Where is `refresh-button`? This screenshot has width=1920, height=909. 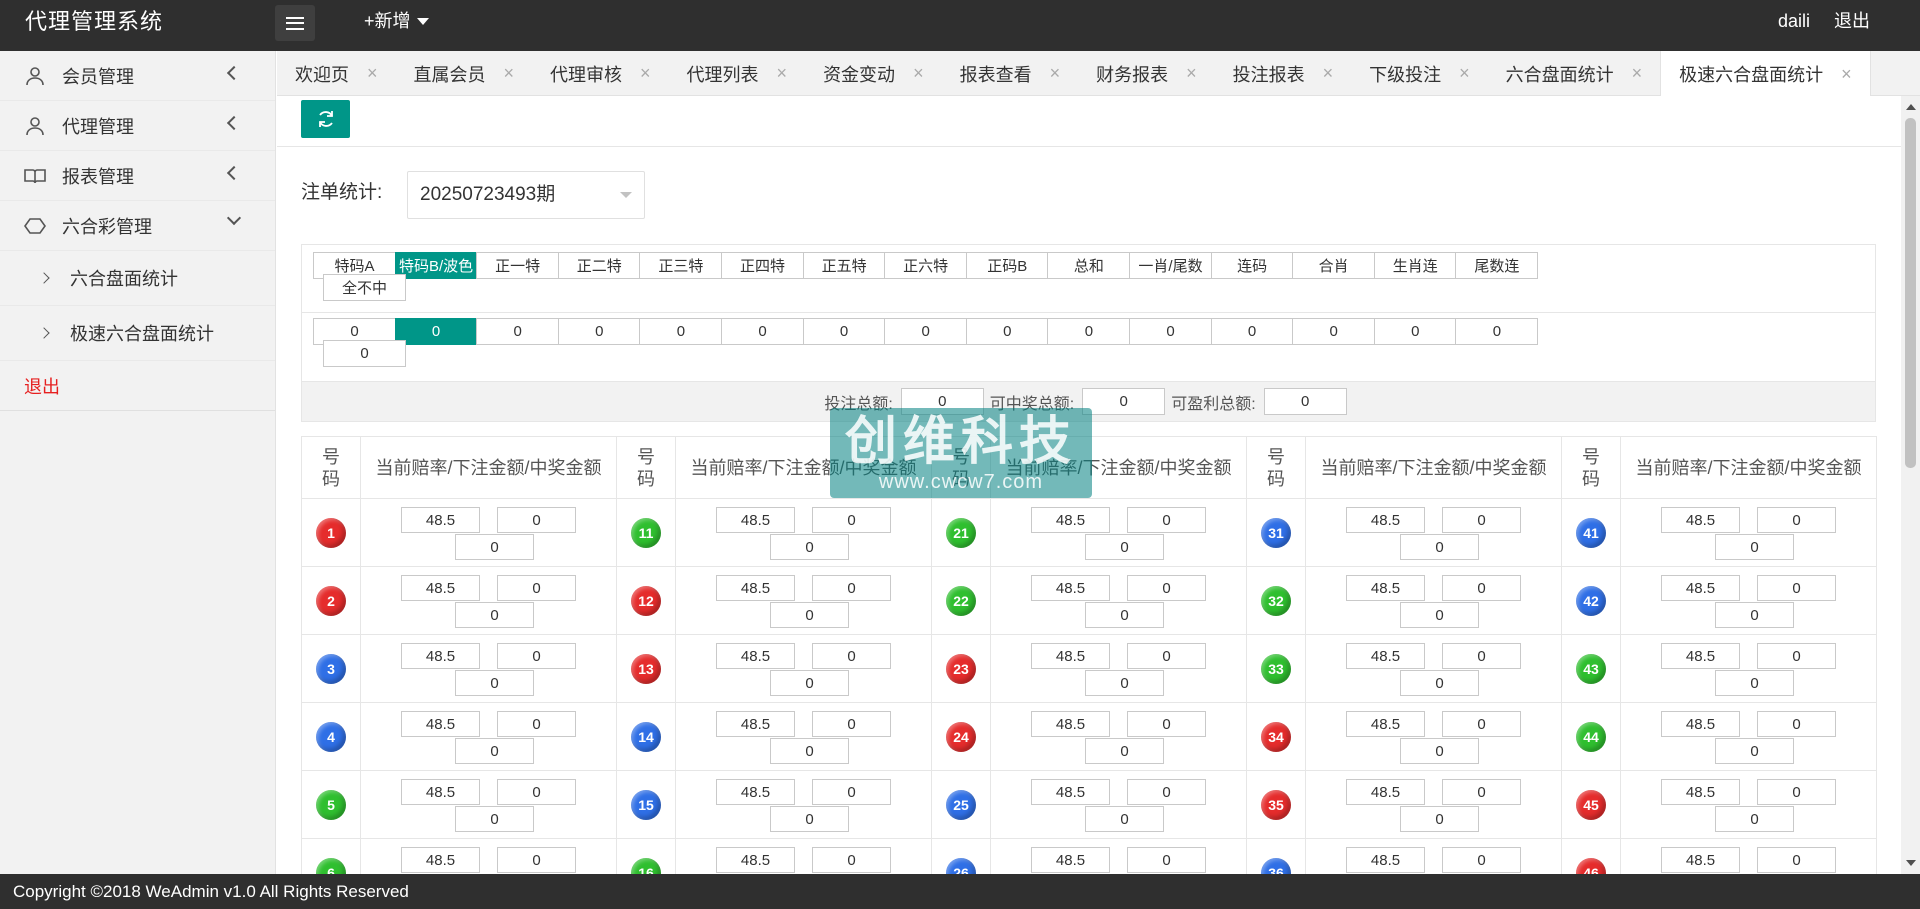
refresh-button is located at coordinates (325, 119).